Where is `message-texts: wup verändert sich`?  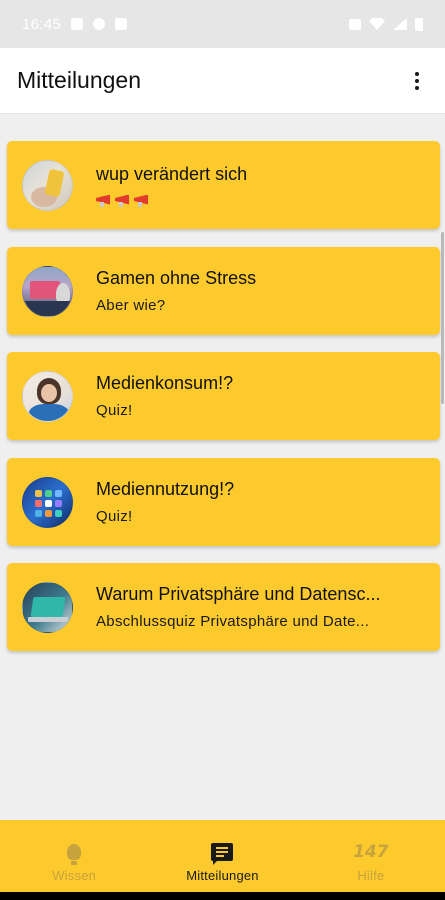 message-texts: wup verändert sich is located at coordinates (261, 185).